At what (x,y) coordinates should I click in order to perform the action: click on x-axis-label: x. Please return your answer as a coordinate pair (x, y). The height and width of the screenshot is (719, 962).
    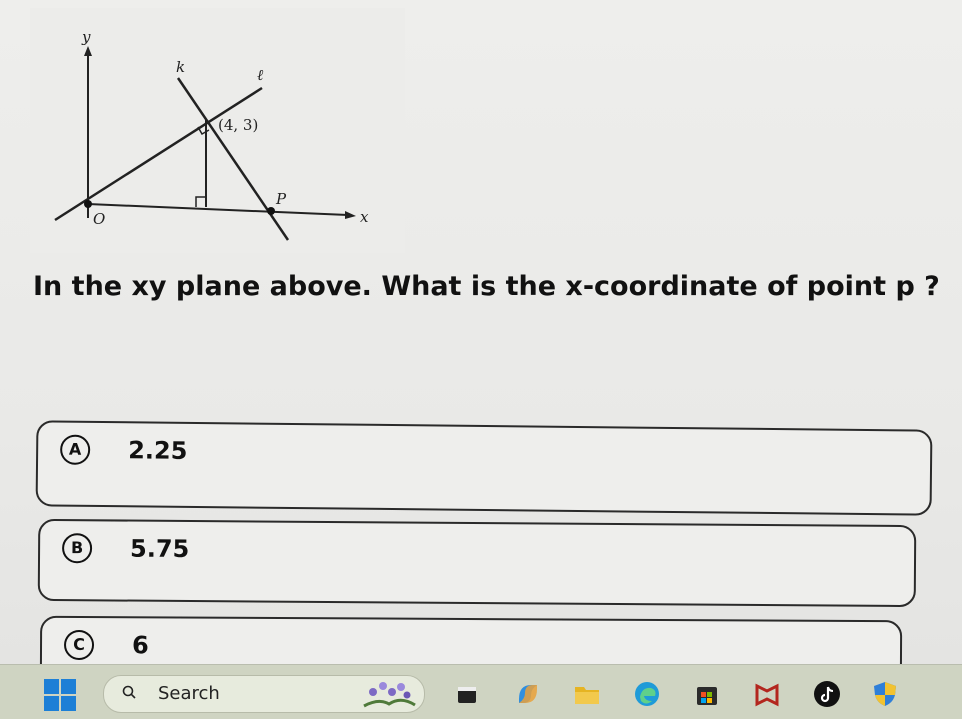
    Looking at the image, I should click on (364, 217).